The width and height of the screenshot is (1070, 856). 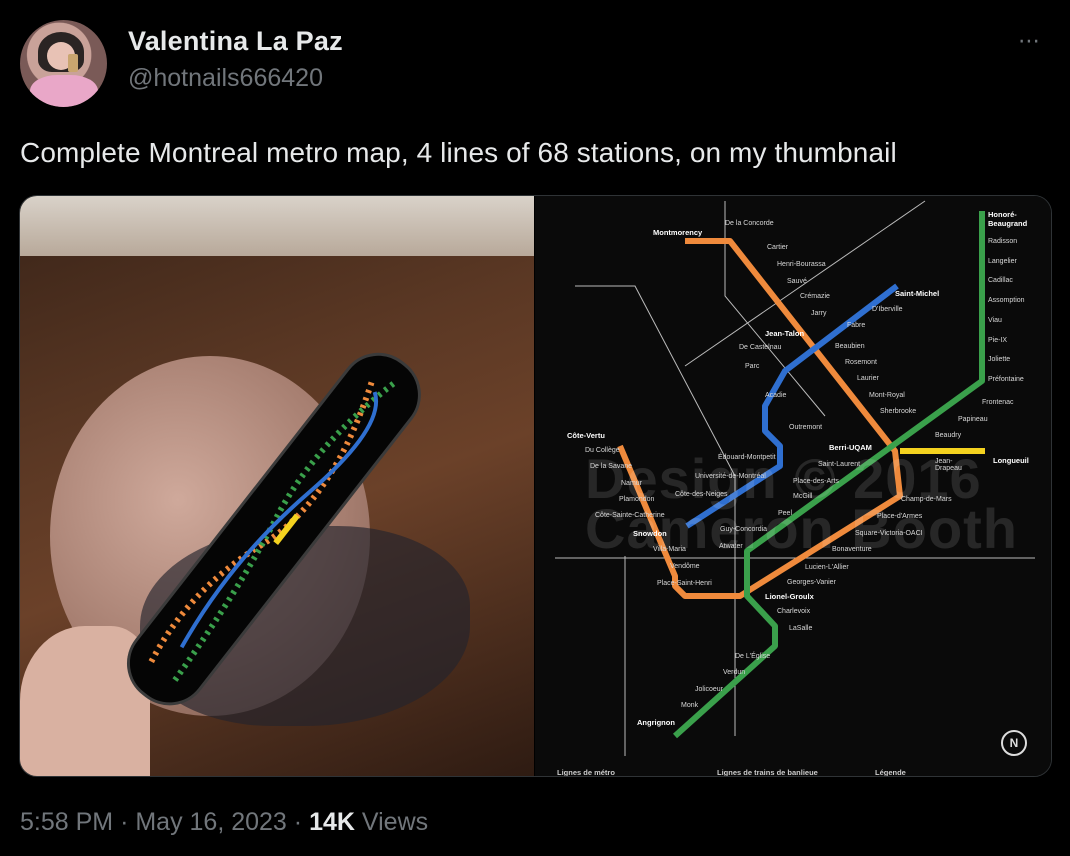 What do you see at coordinates (64, 91) in the screenshot?
I see `avatar-body-shape` at bounding box center [64, 91].